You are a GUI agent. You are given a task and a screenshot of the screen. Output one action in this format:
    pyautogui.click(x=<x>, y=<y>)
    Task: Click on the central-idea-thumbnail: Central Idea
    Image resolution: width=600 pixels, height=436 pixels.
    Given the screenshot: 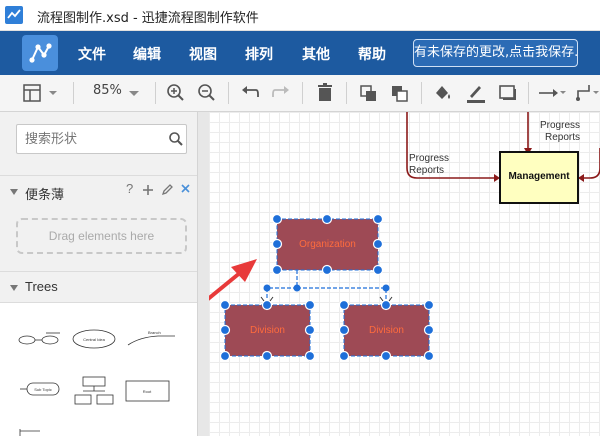 What is the action you would take?
    pyautogui.click(x=94, y=339)
    